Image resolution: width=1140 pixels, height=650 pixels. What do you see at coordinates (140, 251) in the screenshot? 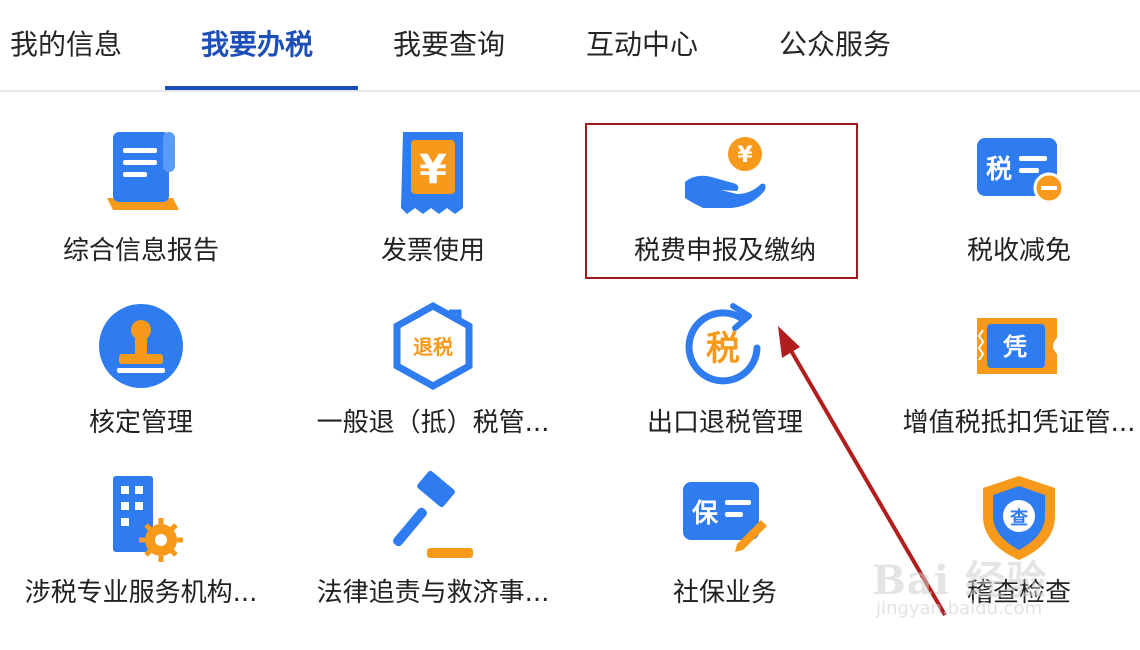
I see `tile-label: 综合信息报告` at bounding box center [140, 251].